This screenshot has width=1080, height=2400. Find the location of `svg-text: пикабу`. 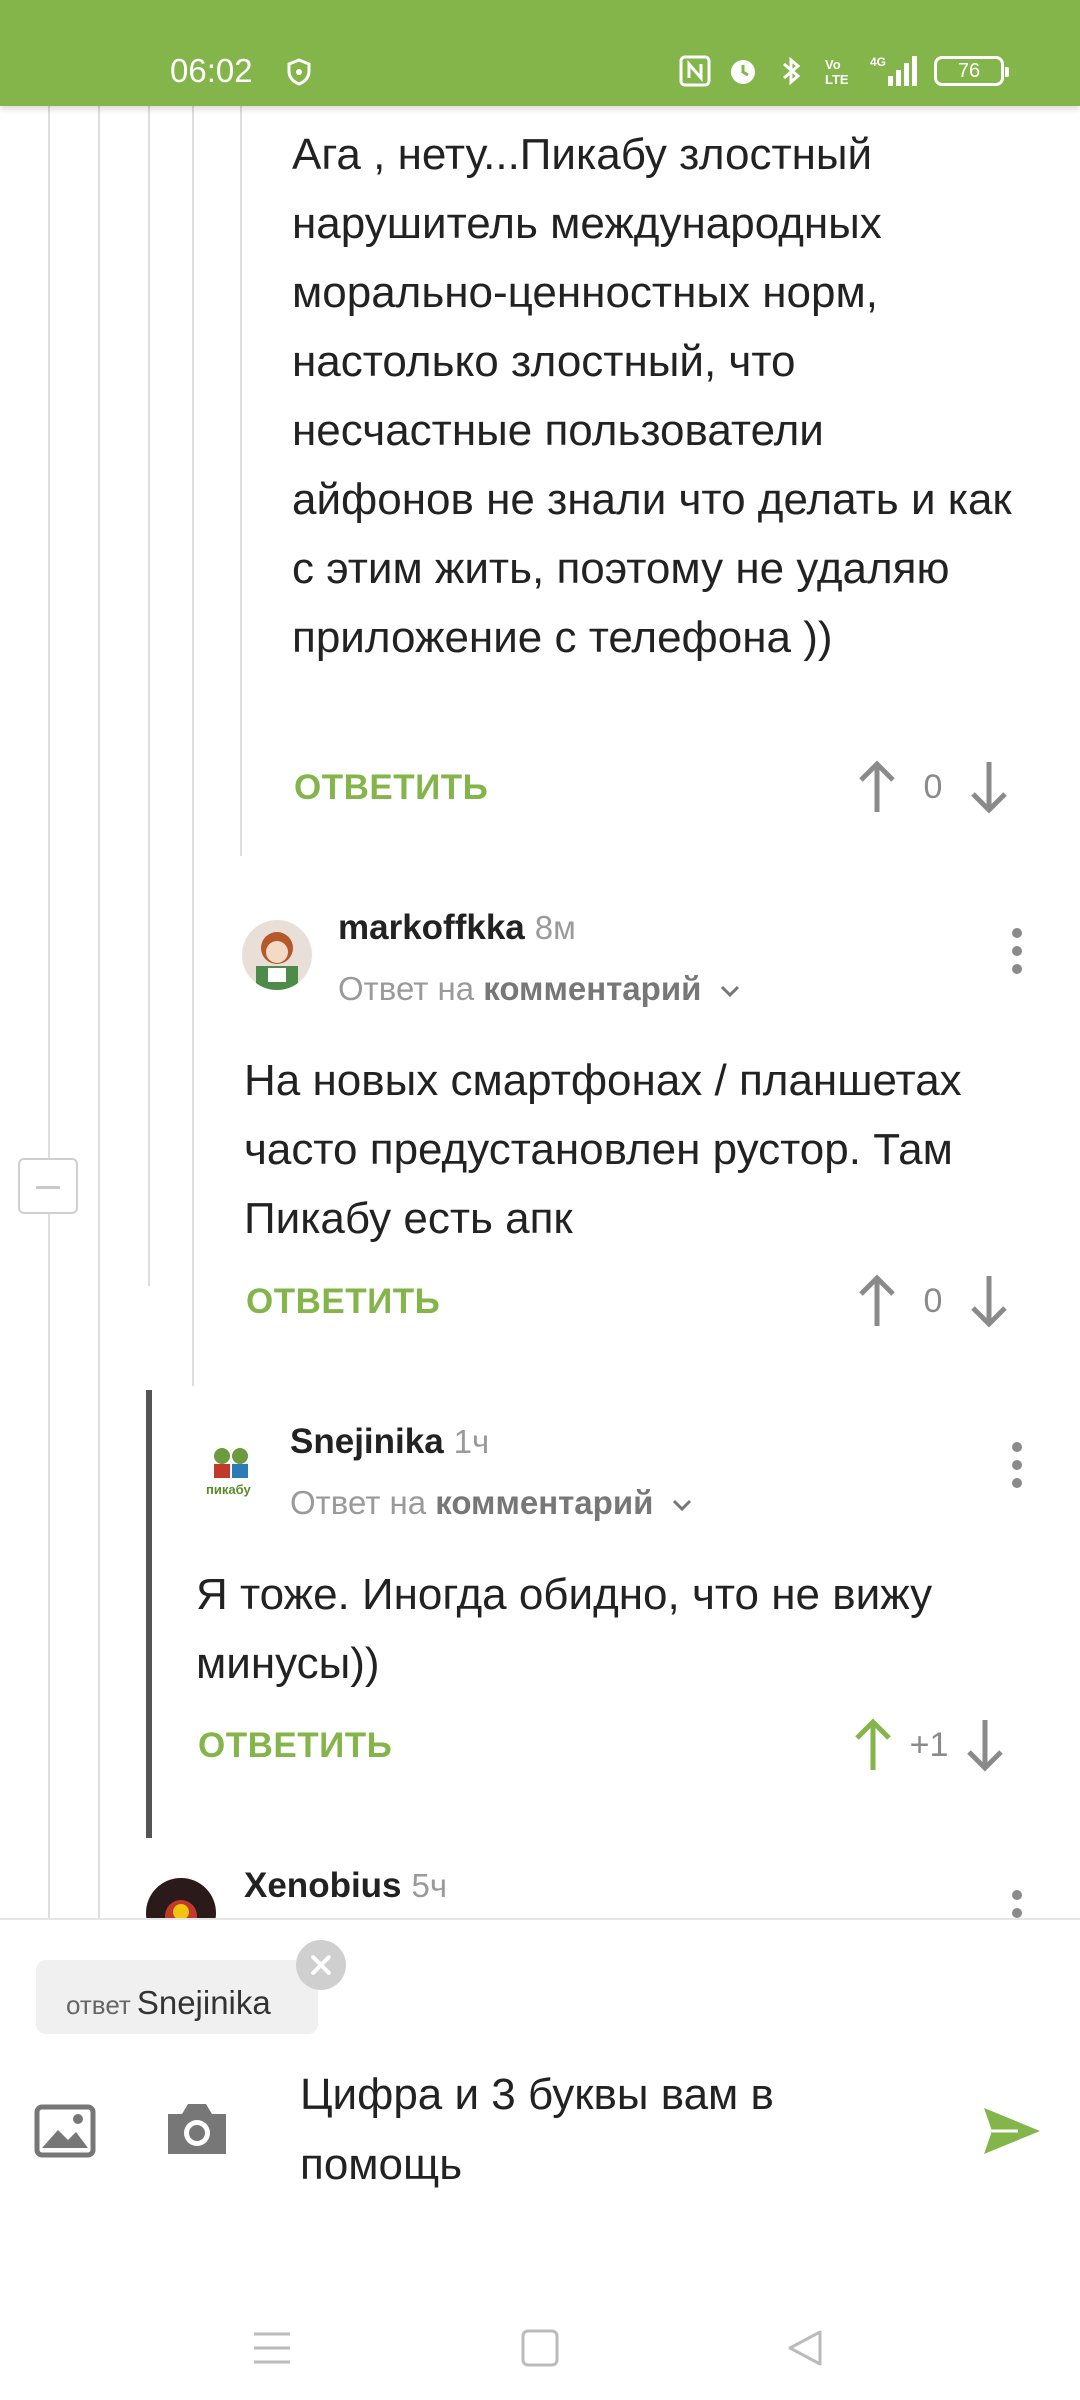

svg-text: пикабу is located at coordinates (228, 1489).